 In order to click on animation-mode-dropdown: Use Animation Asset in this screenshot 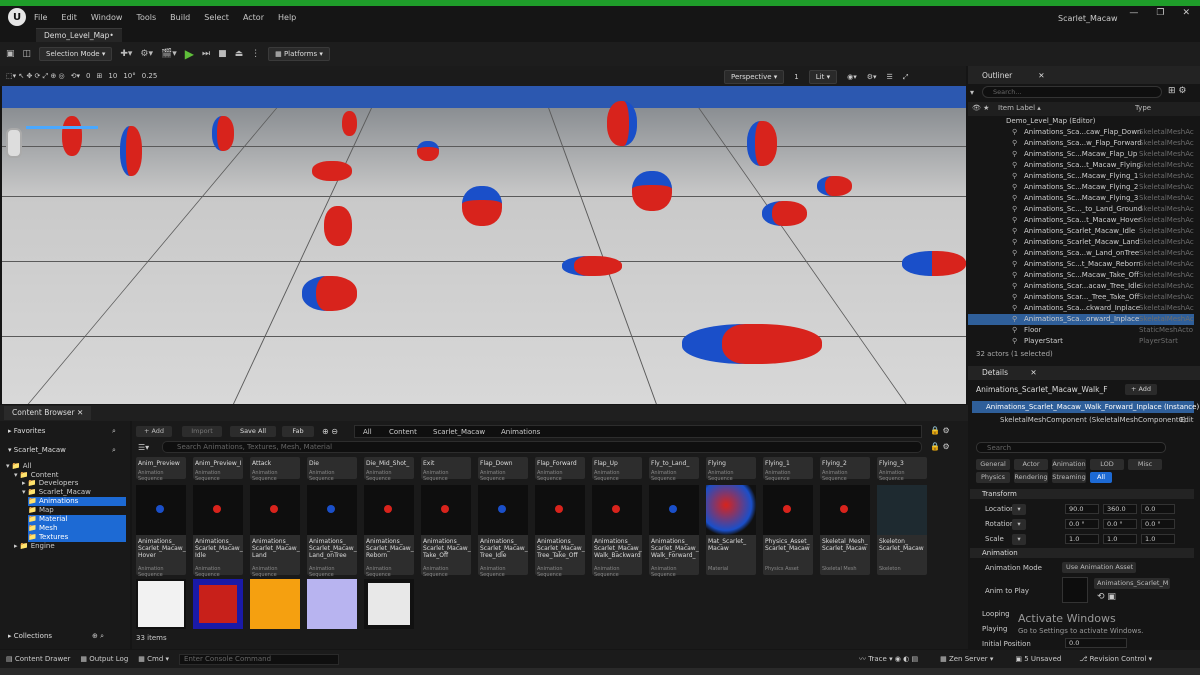, I will do `click(1099, 567)`.